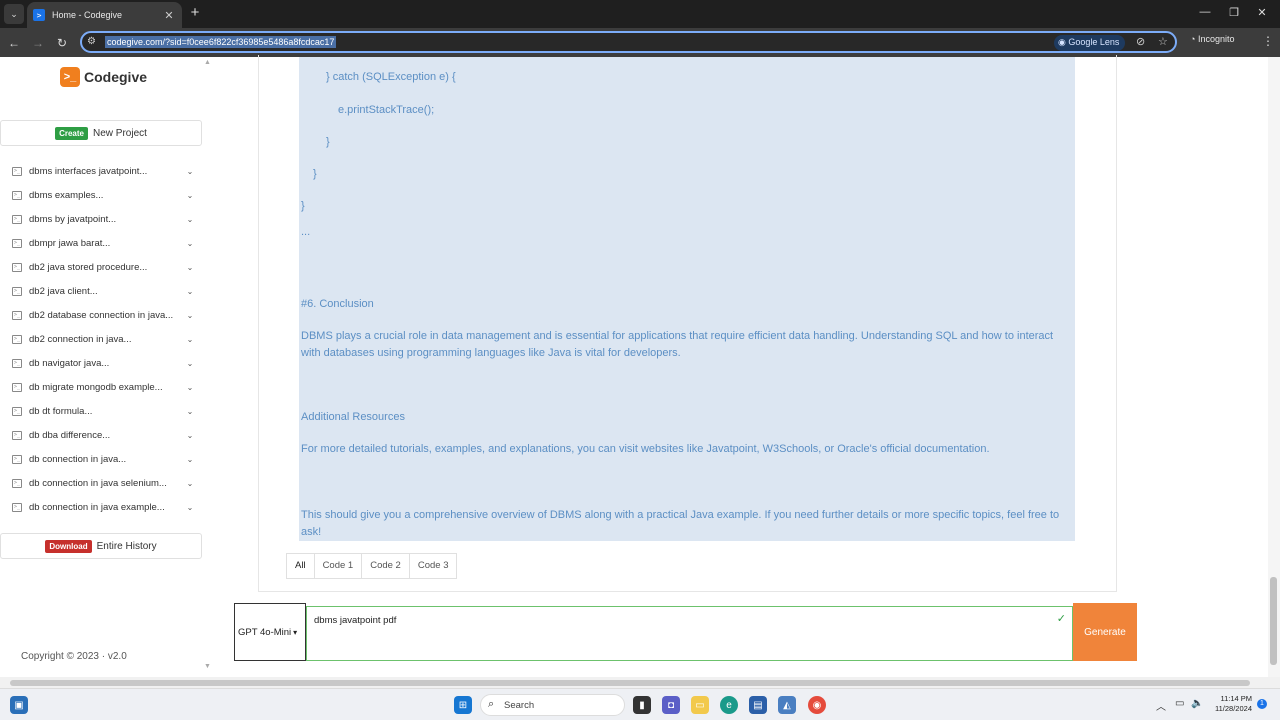 This screenshot has width=1280, height=720. Describe the element at coordinates (689, 633) in the screenshot. I see `prompt-input: dbms javatpoint pdf ✓` at that location.